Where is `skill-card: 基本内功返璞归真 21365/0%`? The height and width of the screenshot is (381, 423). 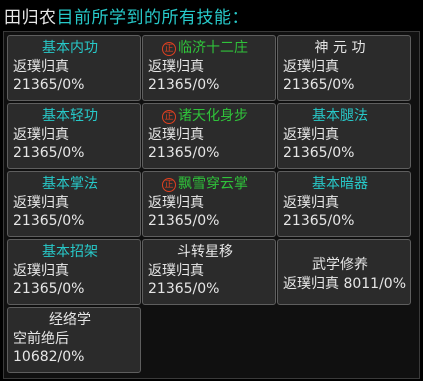 skill-card: 基本内功返璞归真 21365/0% is located at coordinates (74, 68).